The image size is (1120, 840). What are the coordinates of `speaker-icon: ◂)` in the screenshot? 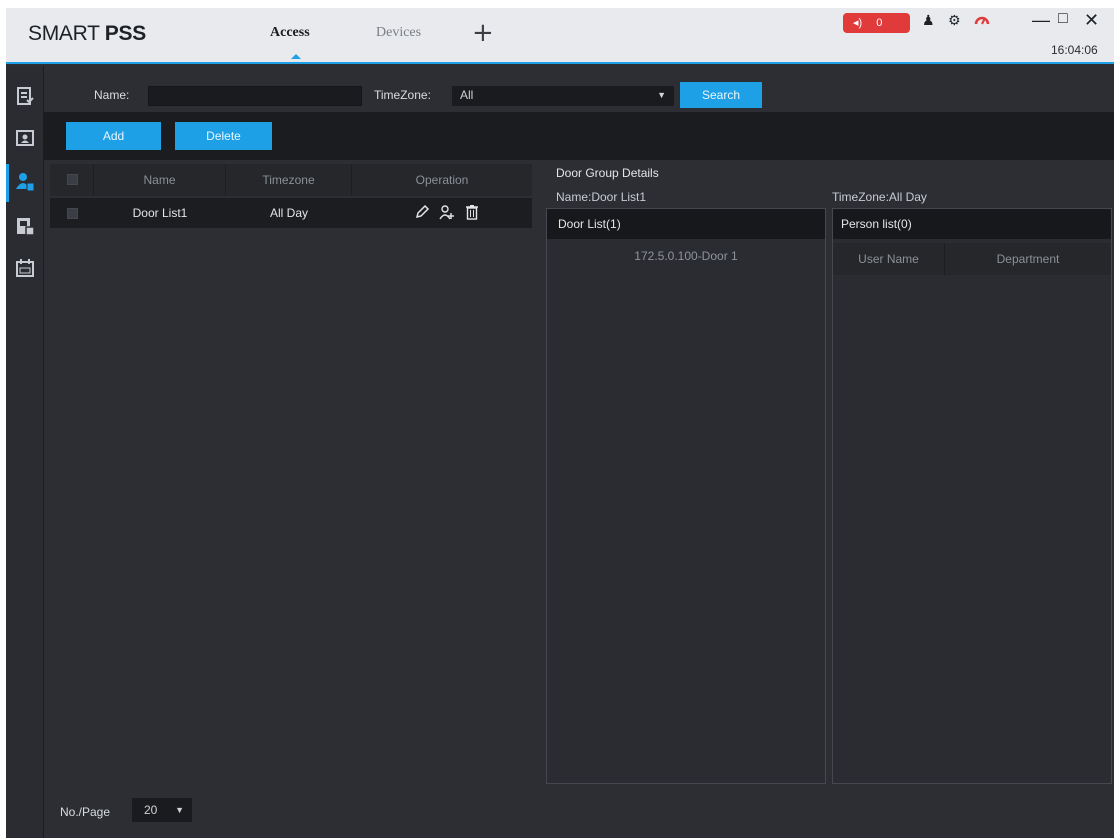 It's located at (858, 23).